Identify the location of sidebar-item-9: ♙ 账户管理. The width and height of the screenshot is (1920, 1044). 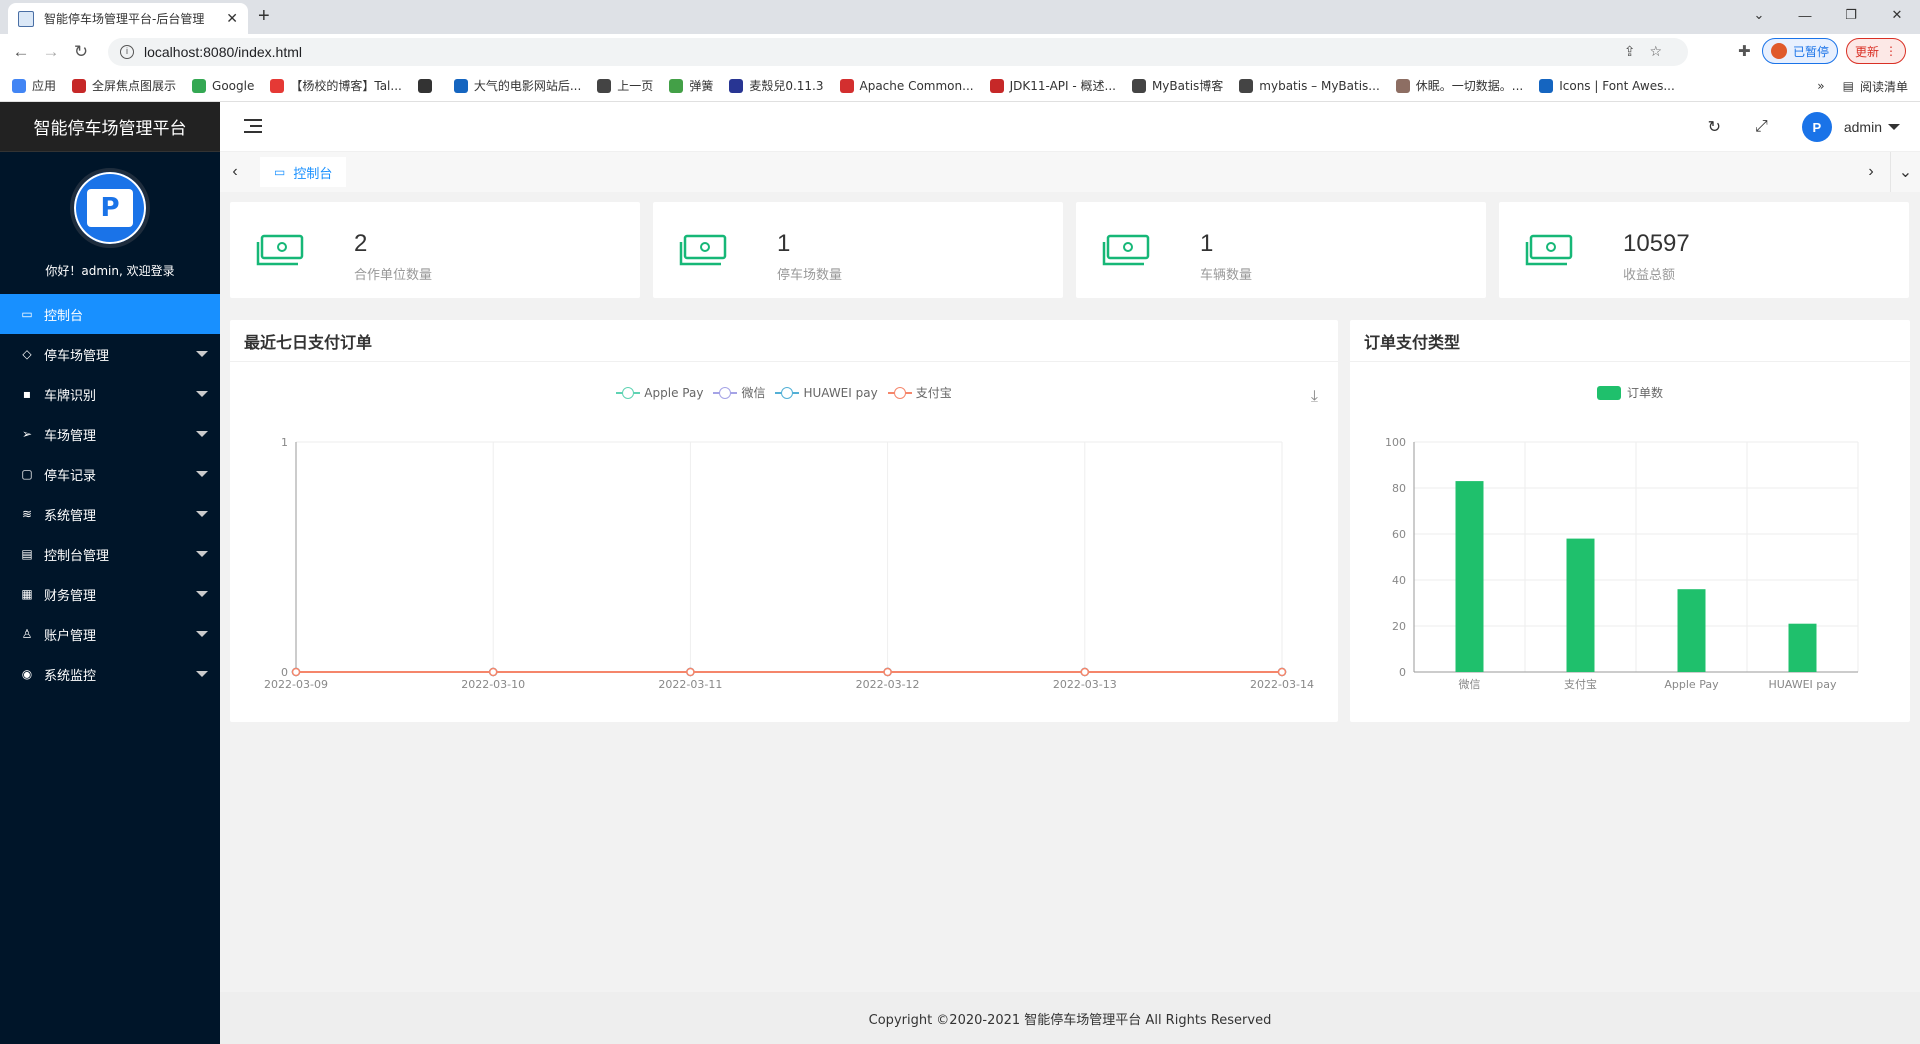
(110, 634).